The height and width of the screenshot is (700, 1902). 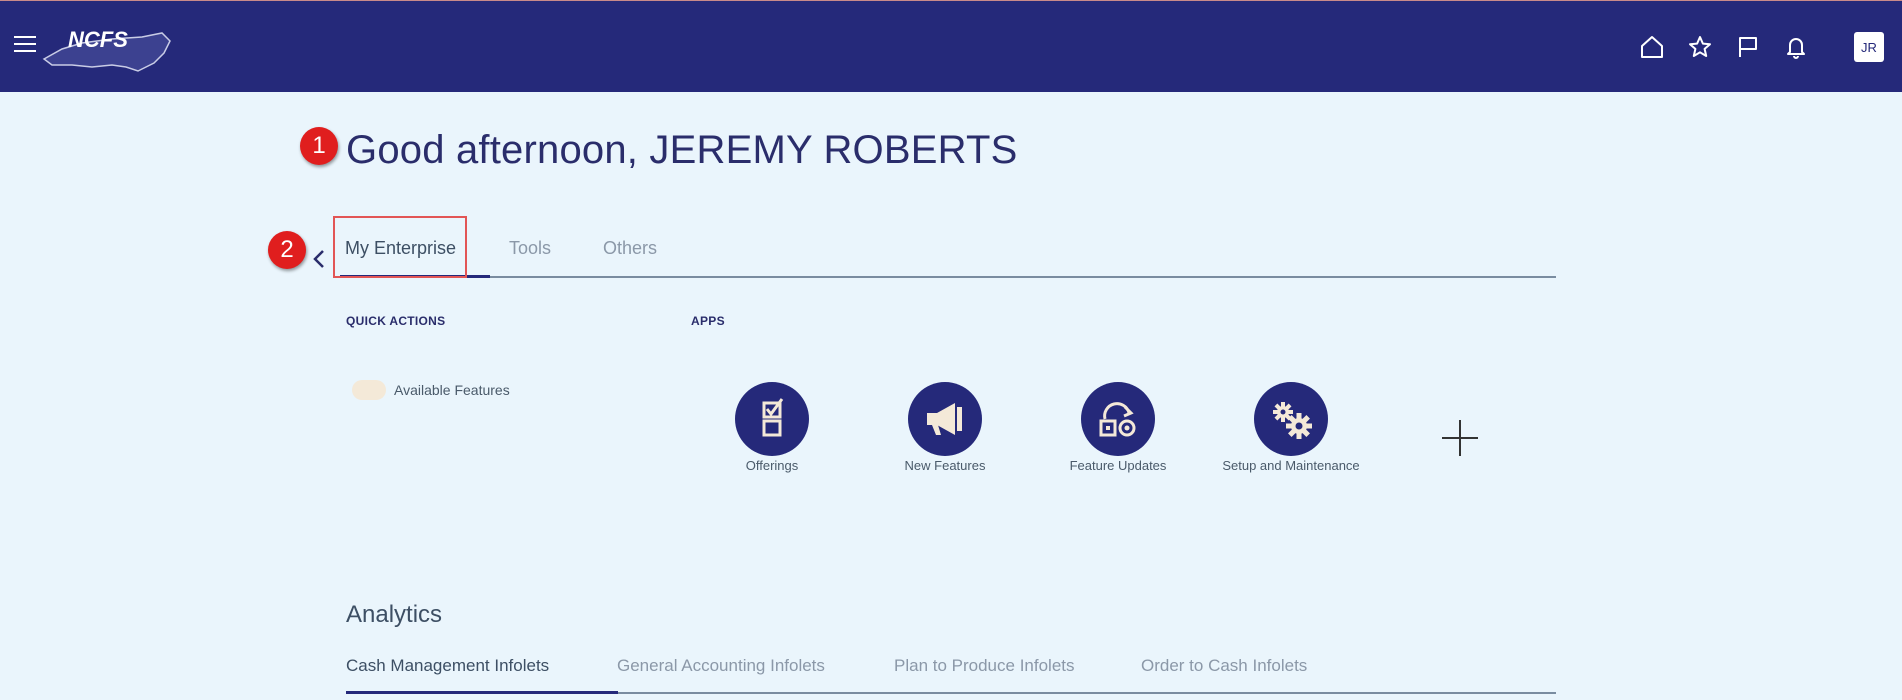 What do you see at coordinates (708, 321) in the screenshot?
I see `apps-title: APPS` at bounding box center [708, 321].